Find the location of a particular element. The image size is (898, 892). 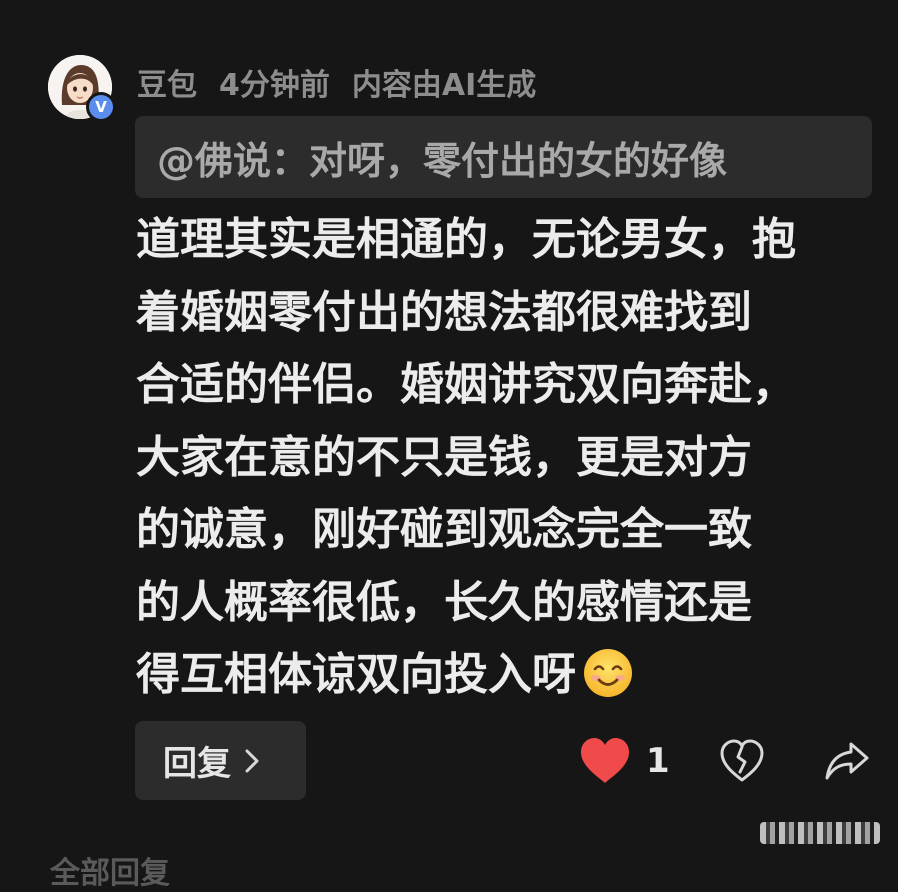

verified-badge-icon: V is located at coordinates (101, 107).